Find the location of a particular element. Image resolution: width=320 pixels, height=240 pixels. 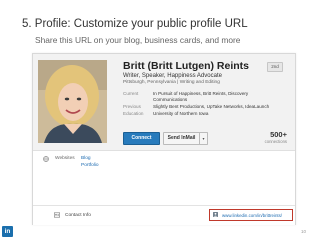

public-profile-url-highlight: www.linkedin.com/in/brittreints/ is located at coordinates (251, 215).